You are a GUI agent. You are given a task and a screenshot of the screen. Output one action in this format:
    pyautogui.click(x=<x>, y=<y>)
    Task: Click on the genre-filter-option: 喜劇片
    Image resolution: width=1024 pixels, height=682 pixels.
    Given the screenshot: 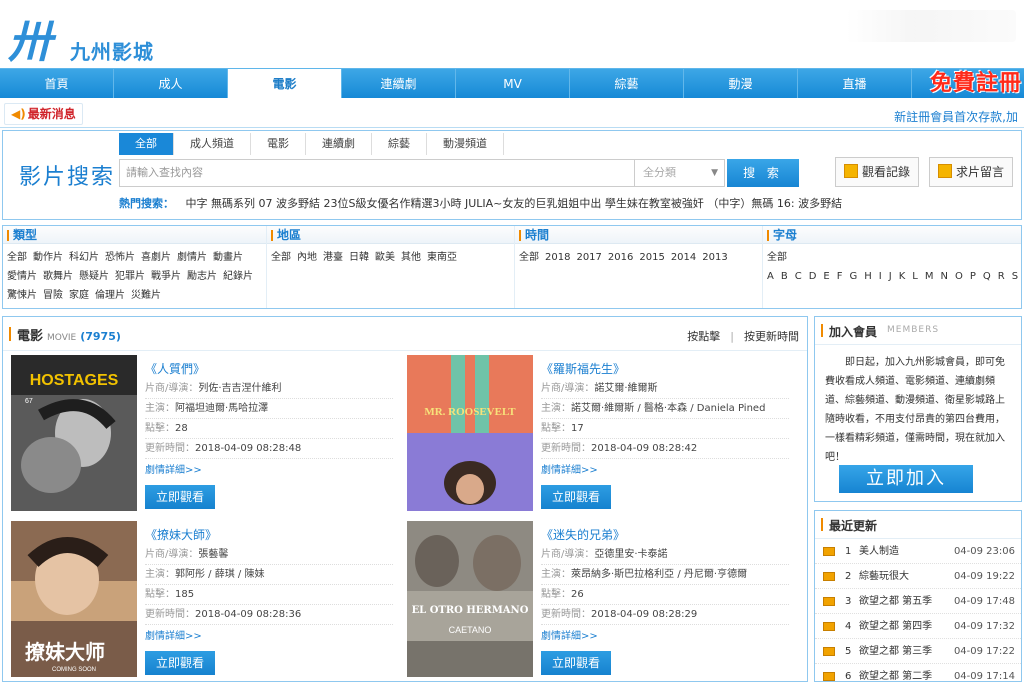 What is the action you would take?
    pyautogui.click(x=156, y=257)
    